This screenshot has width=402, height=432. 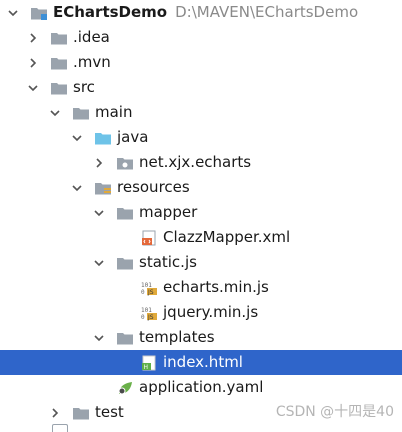 I want to click on tree-item-jquery-file: 101 0 JS jquery.min.js, so click(x=201, y=312).